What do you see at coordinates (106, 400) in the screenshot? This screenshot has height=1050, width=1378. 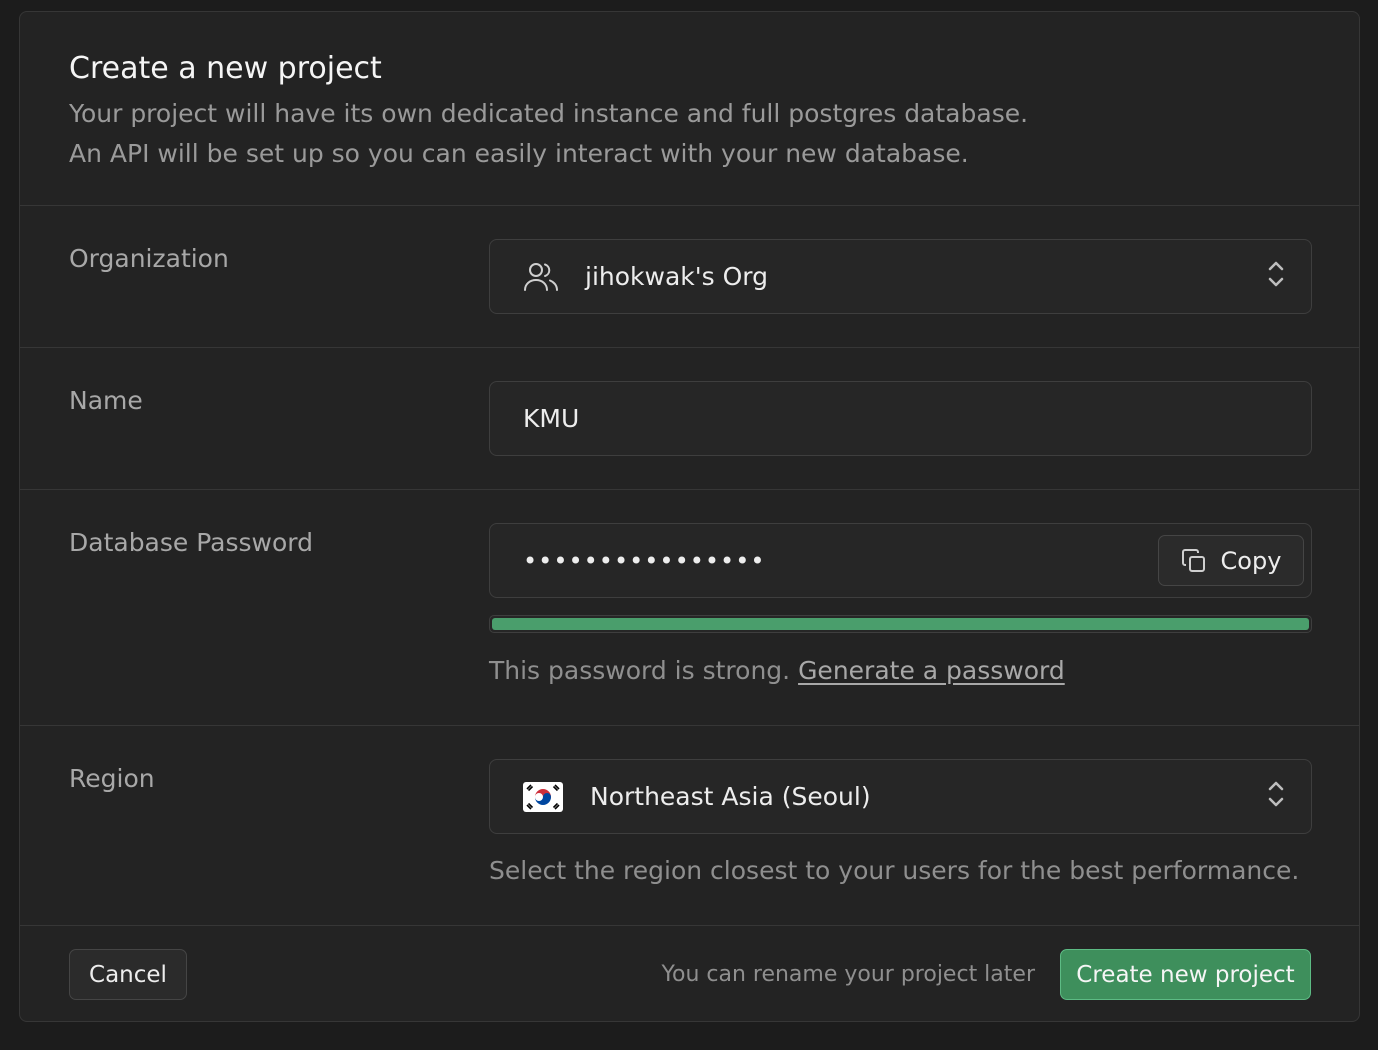 I see `name-label: Name` at bounding box center [106, 400].